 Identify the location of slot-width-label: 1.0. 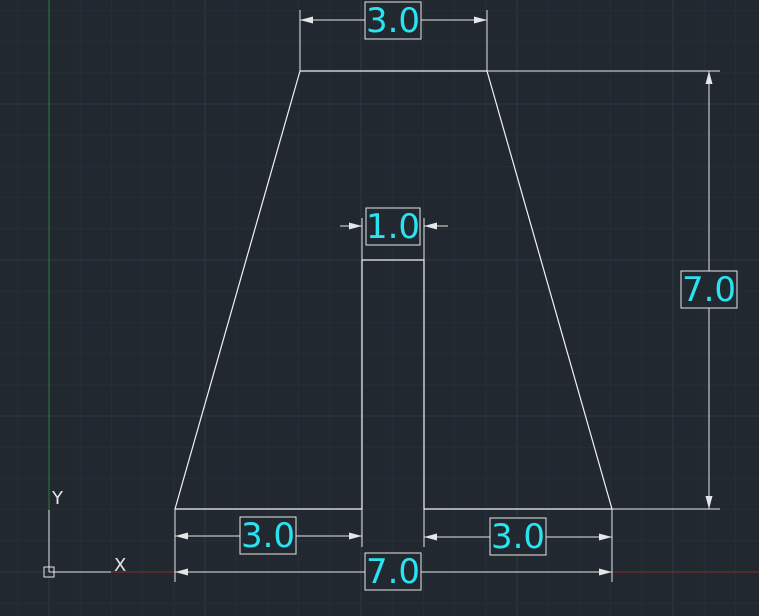
(393, 227).